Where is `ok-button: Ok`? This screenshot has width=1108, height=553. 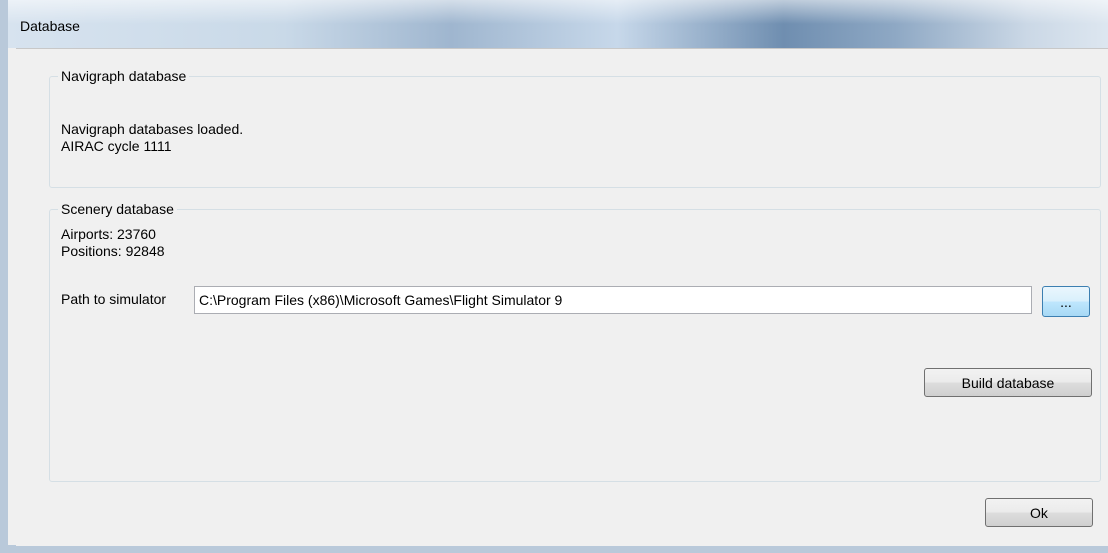 ok-button: Ok is located at coordinates (1039, 512).